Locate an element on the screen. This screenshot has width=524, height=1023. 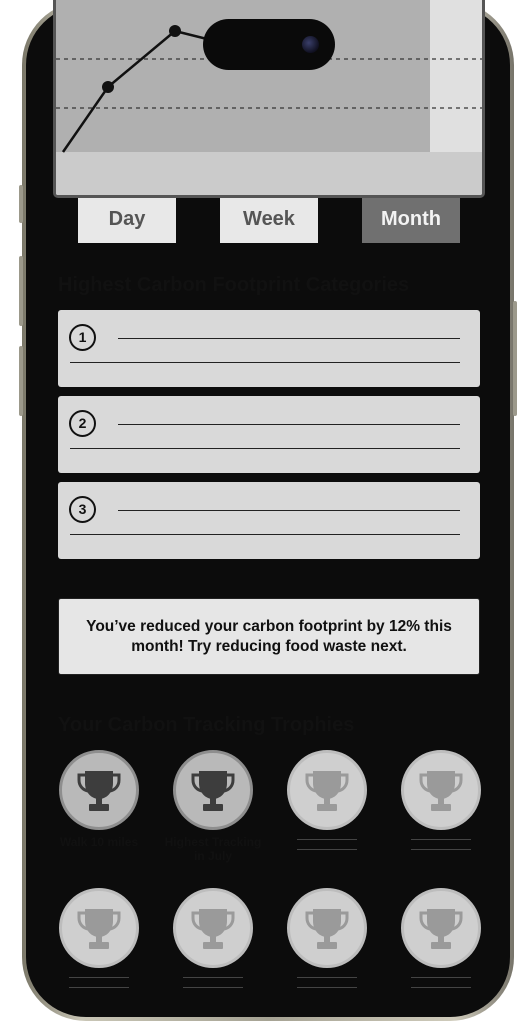
rank-badge: 3 is located at coordinates (82, 509).